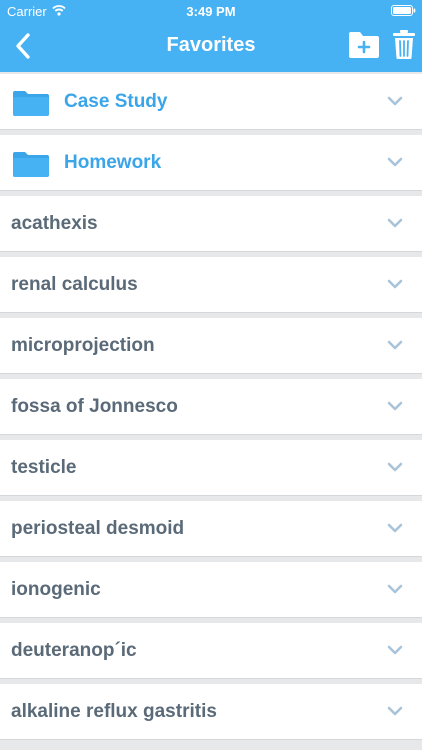  What do you see at coordinates (44, 467) in the screenshot?
I see `term-label: testicle` at bounding box center [44, 467].